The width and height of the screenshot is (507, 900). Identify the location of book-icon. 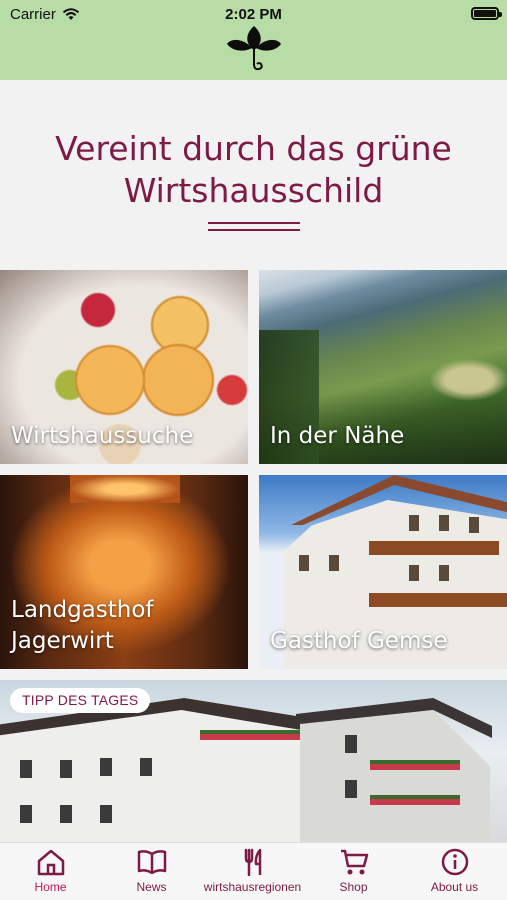
(151, 862).